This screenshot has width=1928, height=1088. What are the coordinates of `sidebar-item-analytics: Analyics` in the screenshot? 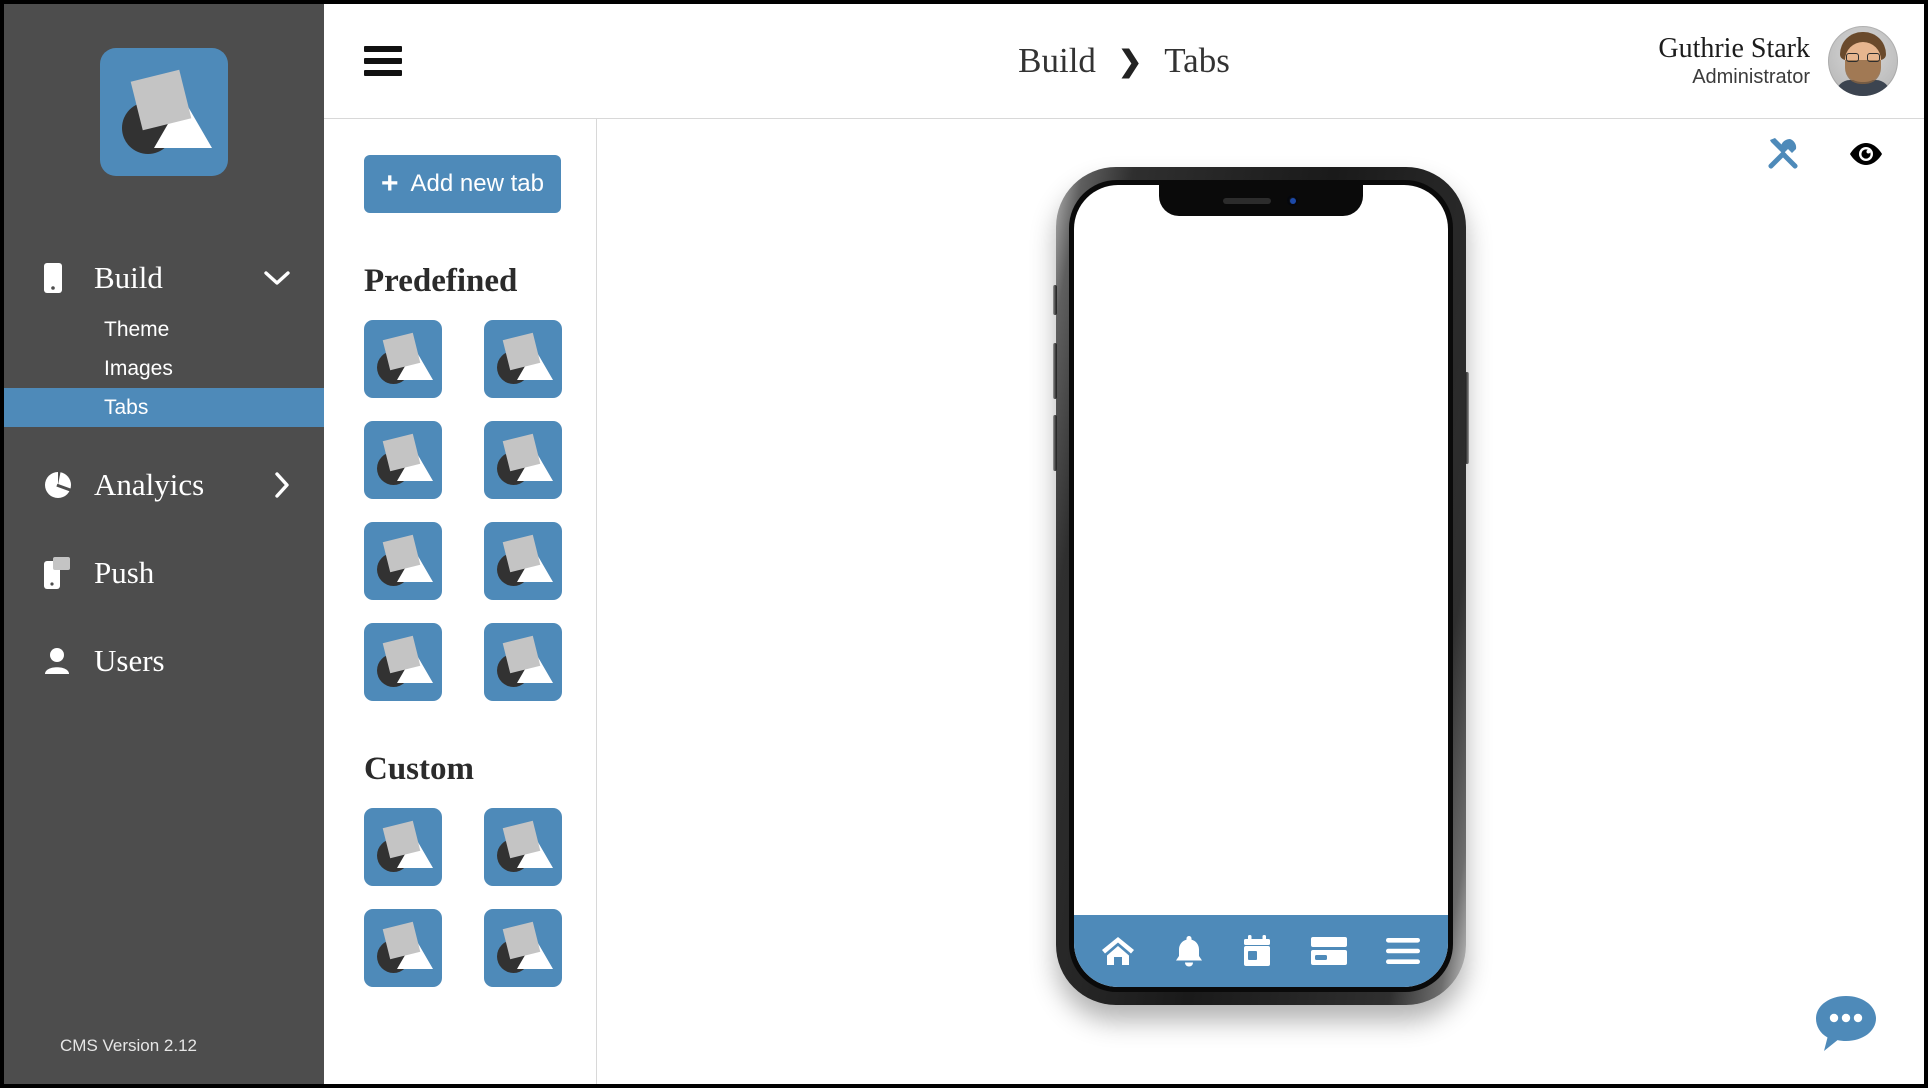 It's located at (164, 485).